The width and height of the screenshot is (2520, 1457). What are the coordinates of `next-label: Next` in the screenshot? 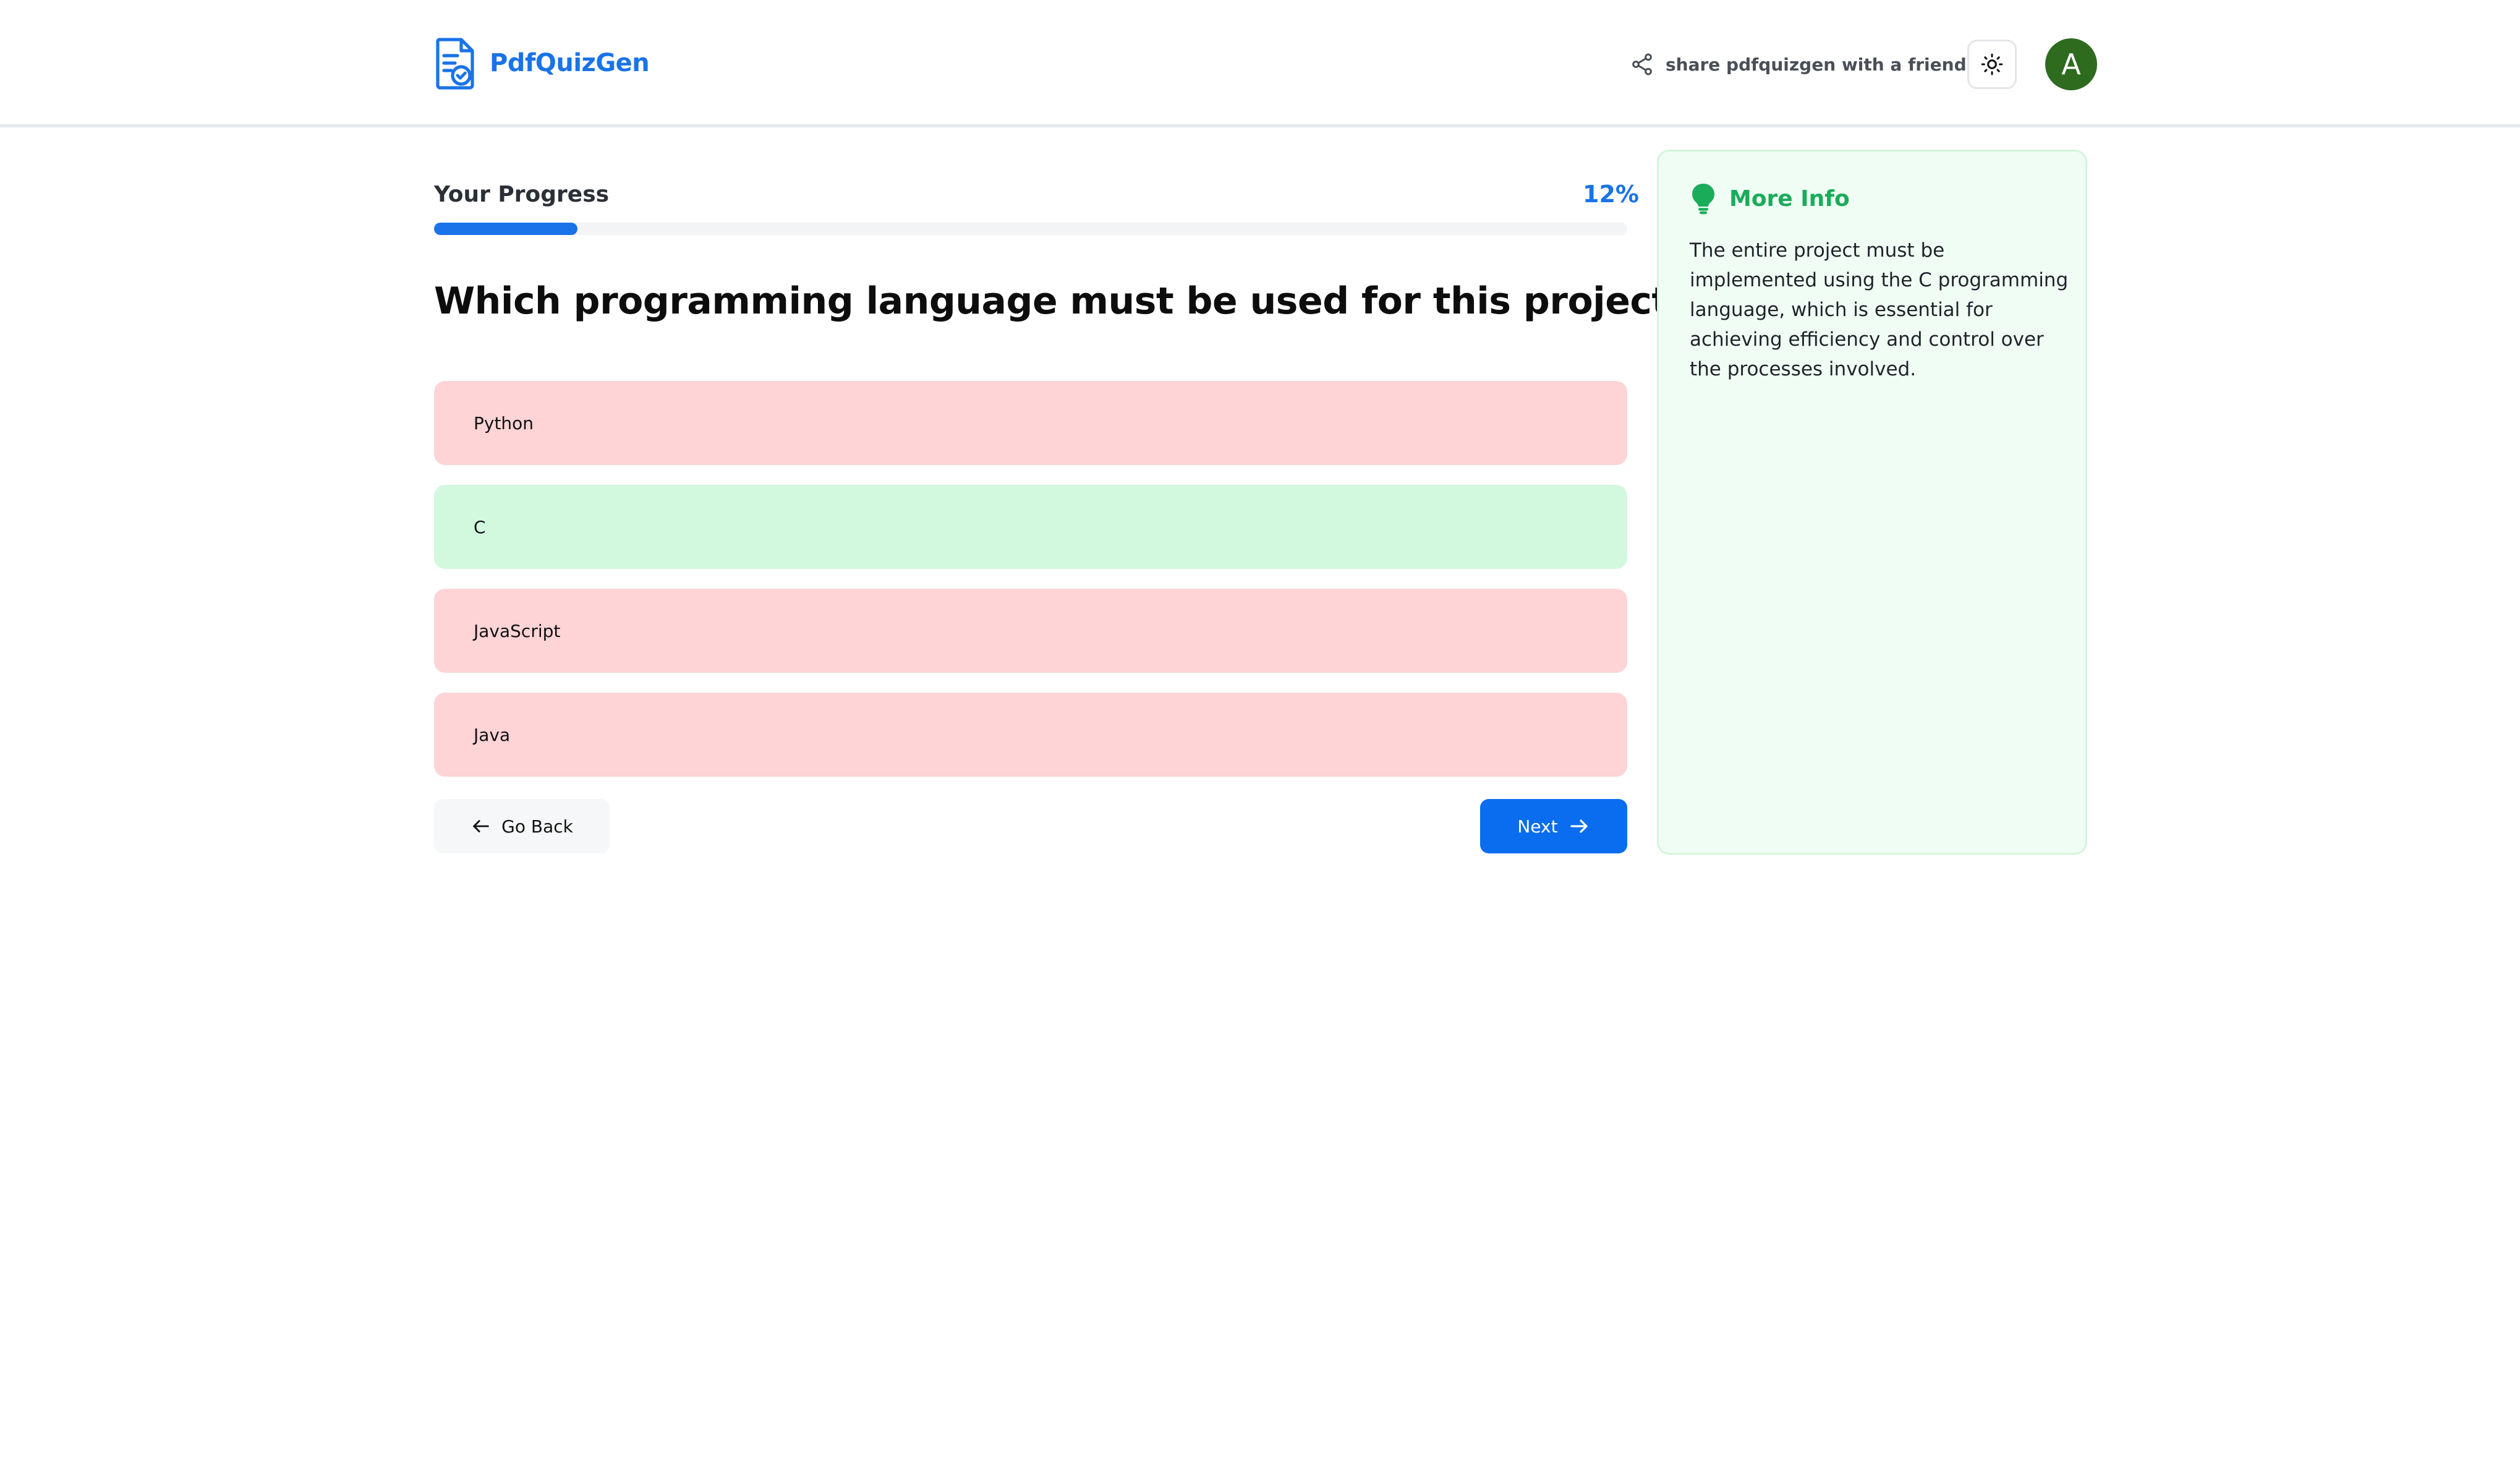 It's located at (1537, 826).